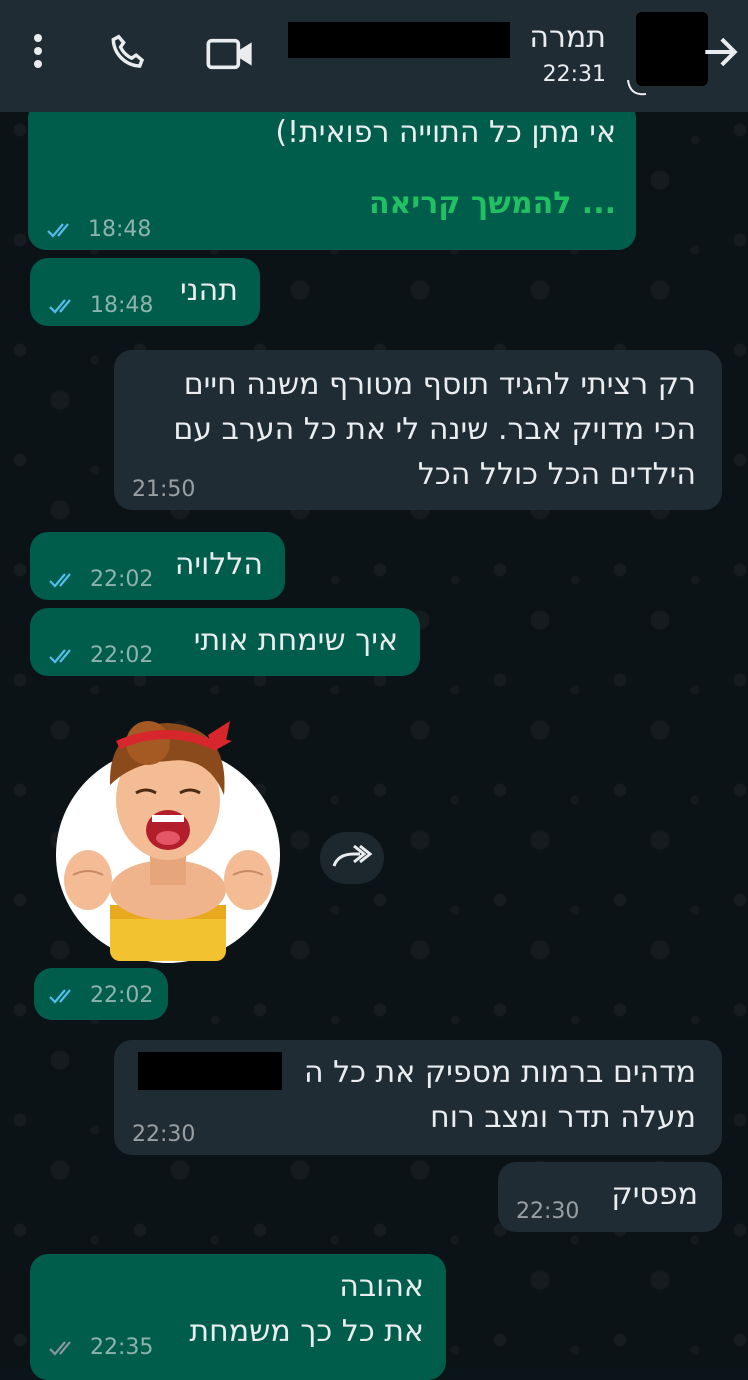 The height and width of the screenshot is (1380, 748). I want to click on menu-dots-icon, so click(38, 54).